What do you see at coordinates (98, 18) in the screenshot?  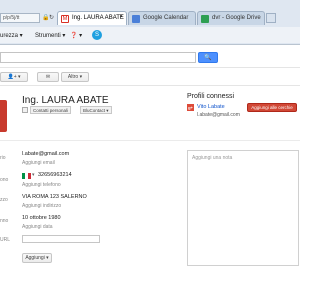 I see `tab-label: Ing. LAURA ABATE` at bounding box center [98, 18].